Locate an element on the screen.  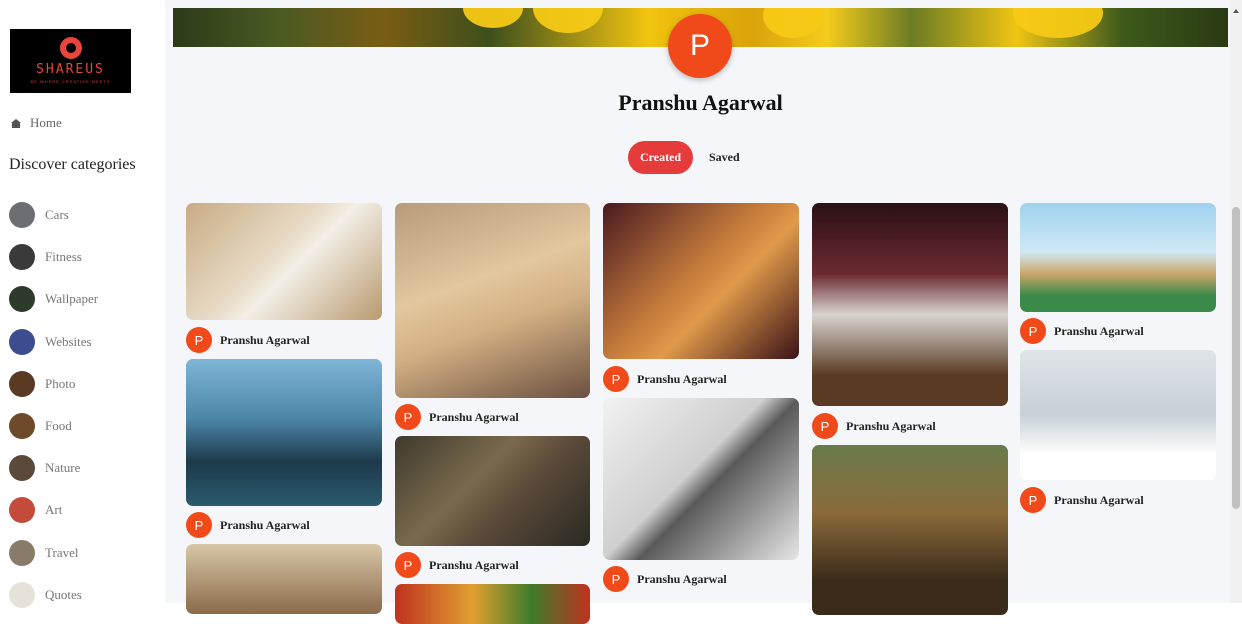
sidebar-item-photo: Photo is located at coordinates (53, 384).